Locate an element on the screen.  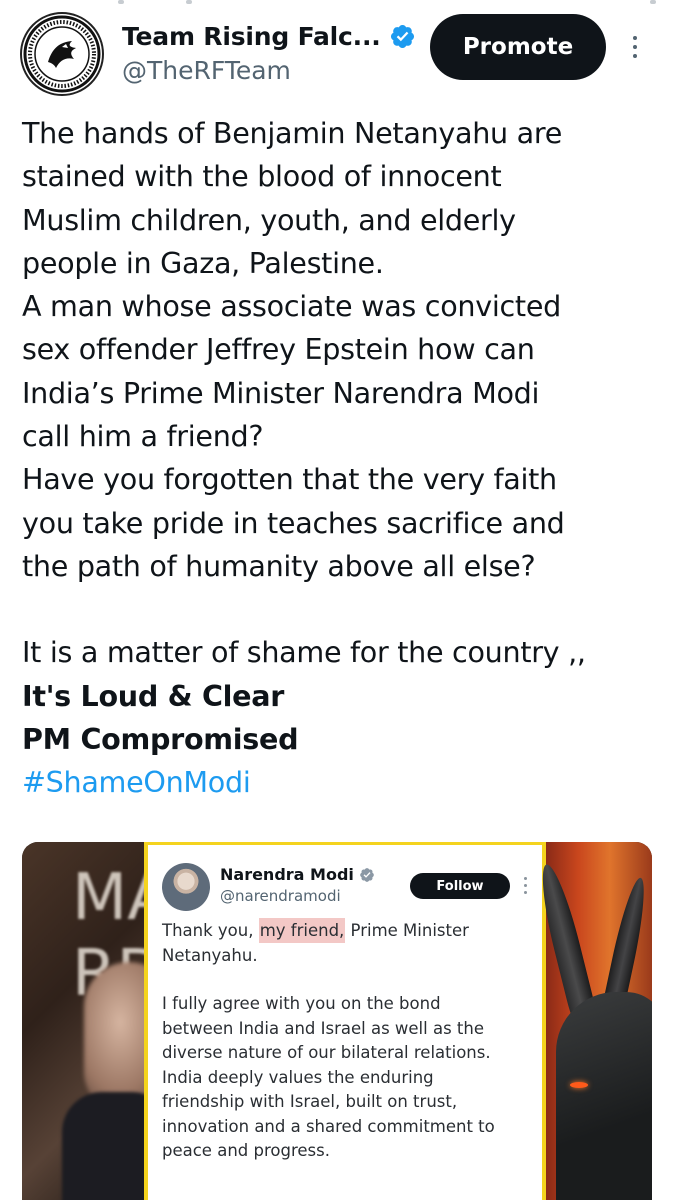
rising-falcon-logo-icon is located at coordinates (62, 54).